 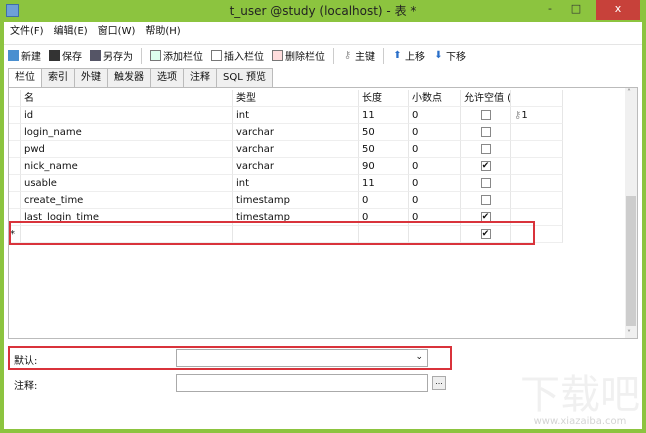 I want to click on add-field-label: 添加栏位, so click(x=183, y=57).